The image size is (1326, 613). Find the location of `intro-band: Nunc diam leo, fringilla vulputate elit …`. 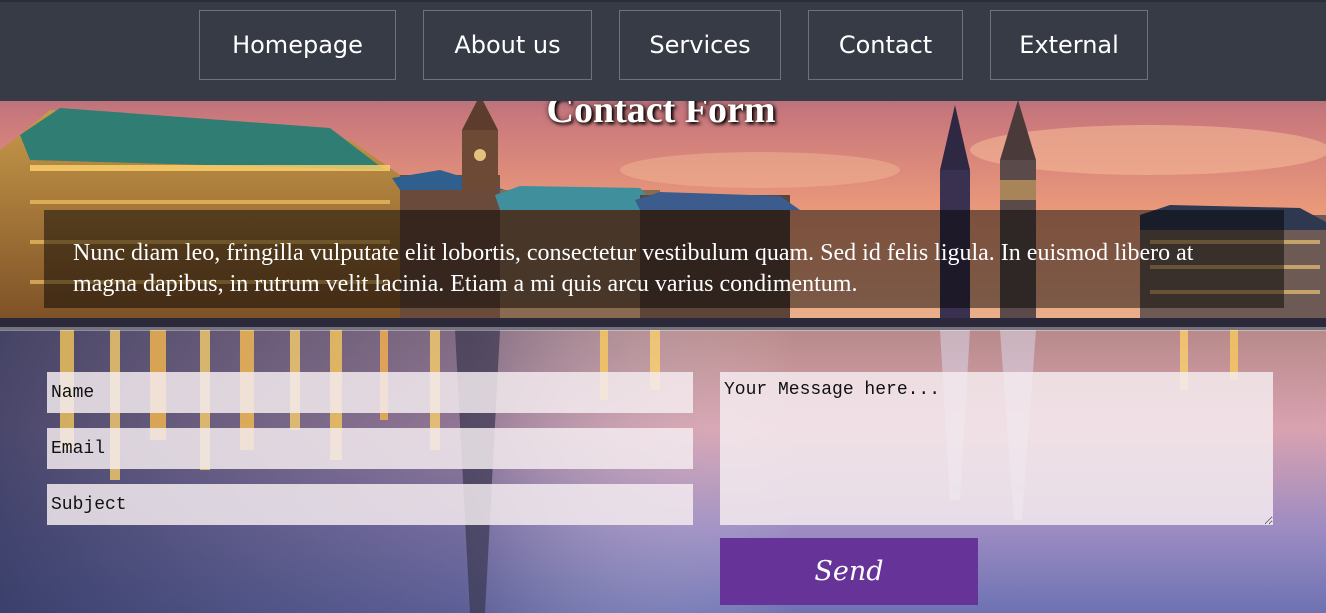

intro-band: Nunc diam leo, fringilla vulputate elit … is located at coordinates (664, 259).